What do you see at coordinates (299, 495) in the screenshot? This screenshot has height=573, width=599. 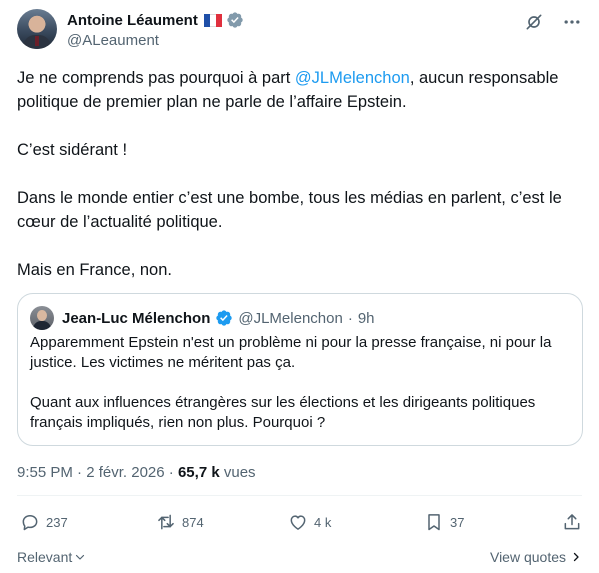 I see `divider` at bounding box center [299, 495].